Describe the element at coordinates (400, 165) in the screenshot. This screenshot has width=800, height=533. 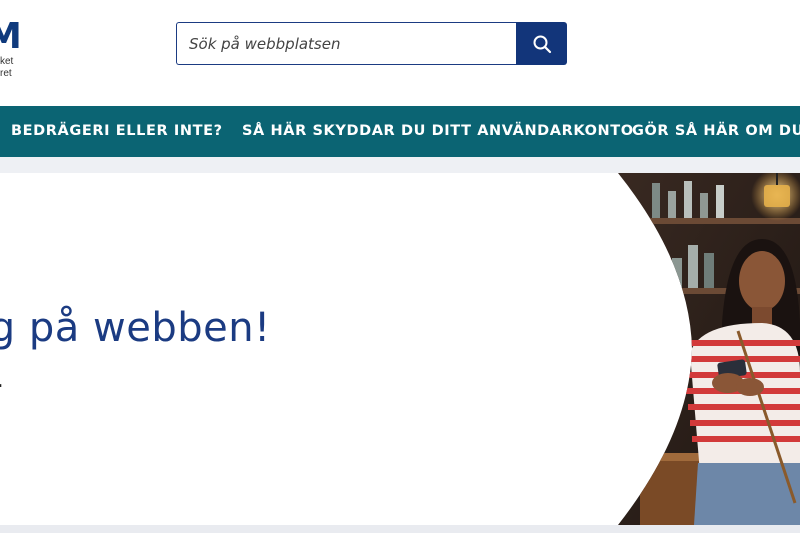
I see `divider-strip` at that location.